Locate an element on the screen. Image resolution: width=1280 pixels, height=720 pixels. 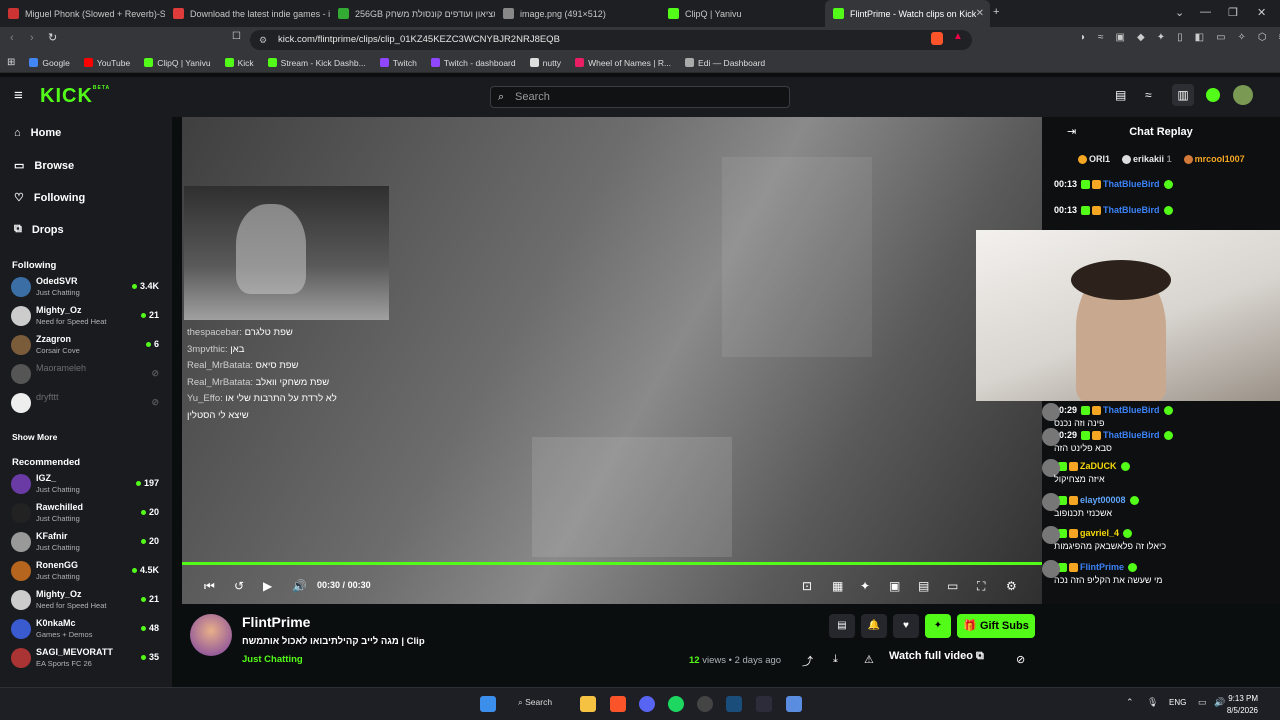
chat-username: FlintPrime is located at coordinates (1102, 567).